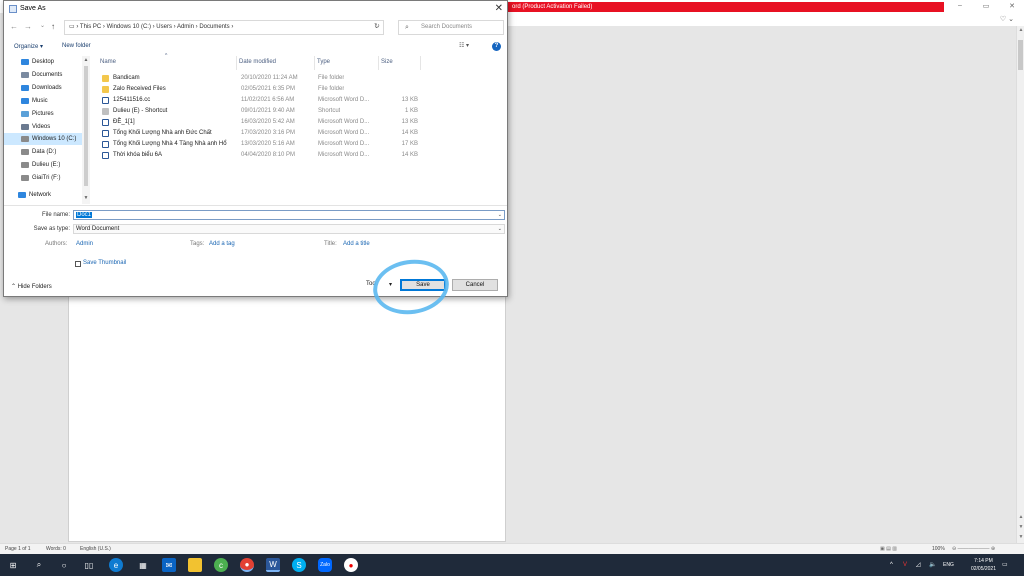 The height and width of the screenshot is (576, 1024). What do you see at coordinates (1007, 19) in the screenshot?
I see `ribbon-options-icon: ♡ ⌄` at bounding box center [1007, 19].